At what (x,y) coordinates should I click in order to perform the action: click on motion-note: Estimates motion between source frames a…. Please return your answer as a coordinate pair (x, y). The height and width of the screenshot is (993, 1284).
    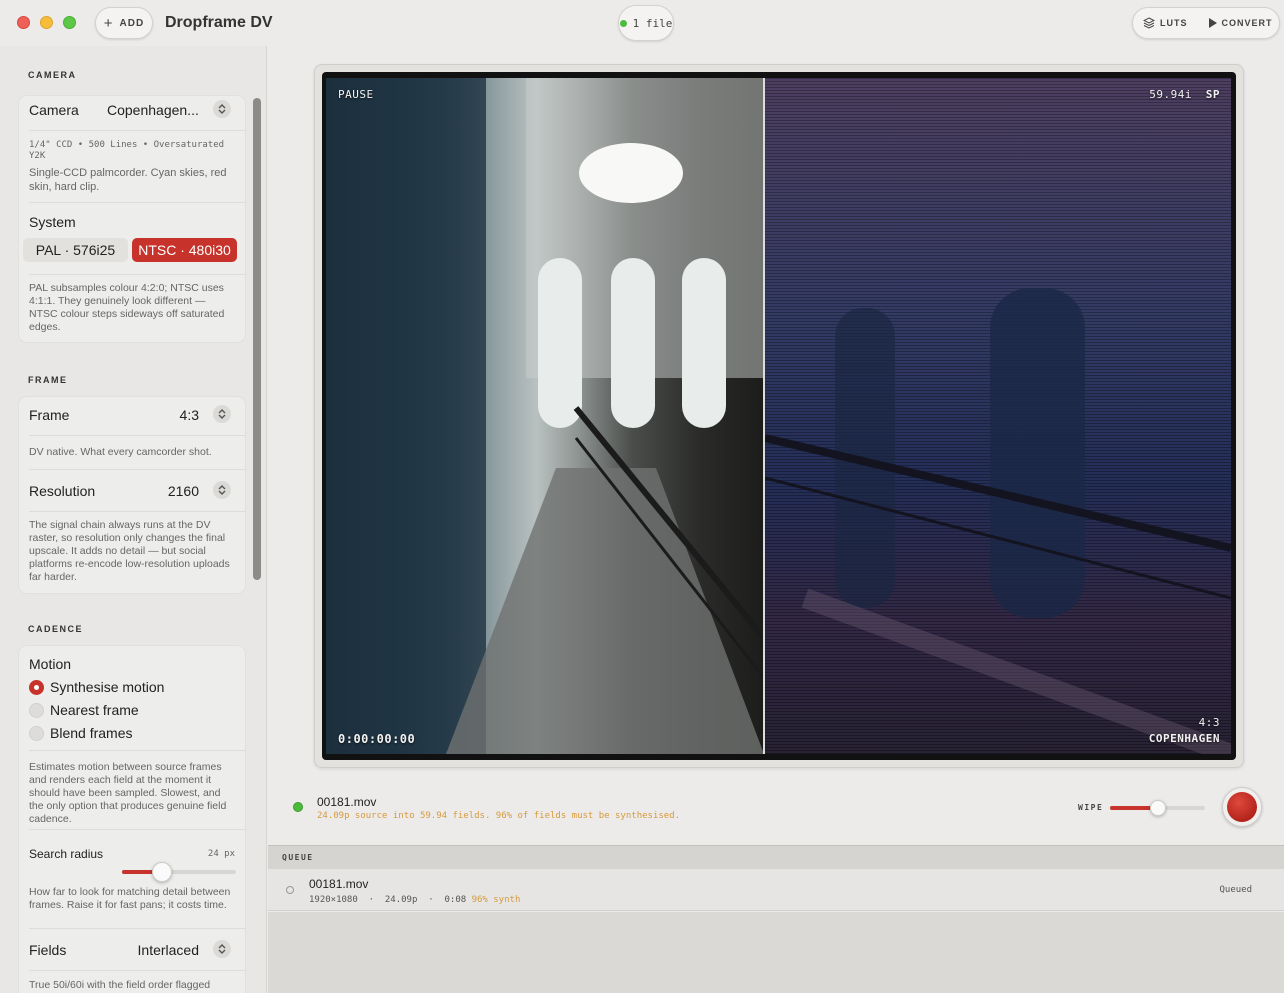
    Looking at the image, I should click on (128, 793).